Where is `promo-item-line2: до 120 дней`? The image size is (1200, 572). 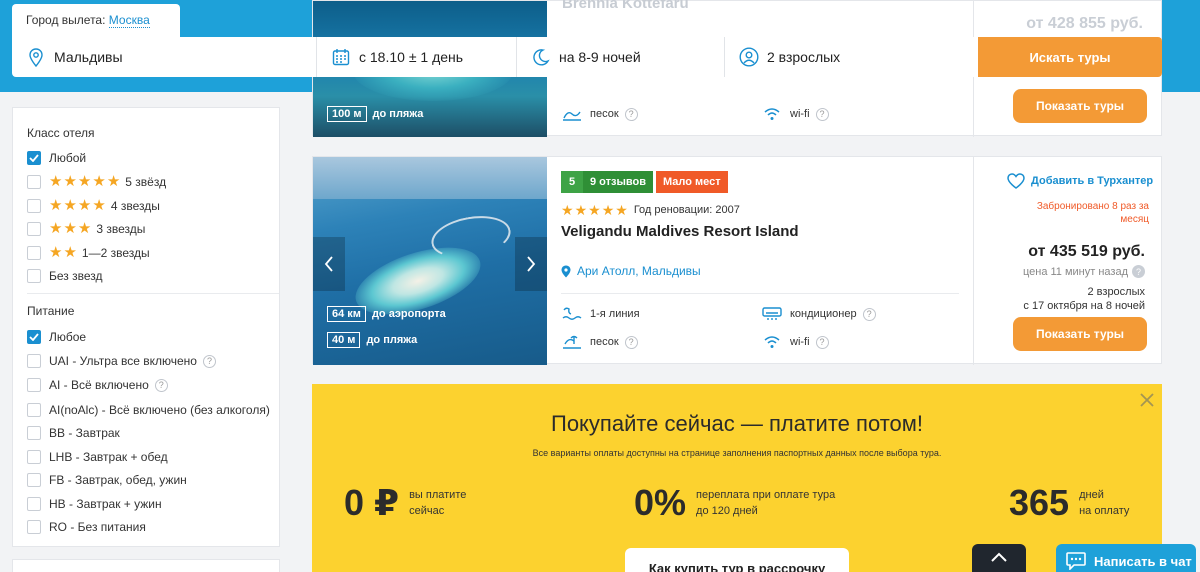 promo-item-line2: до 120 дней is located at coordinates (727, 511).